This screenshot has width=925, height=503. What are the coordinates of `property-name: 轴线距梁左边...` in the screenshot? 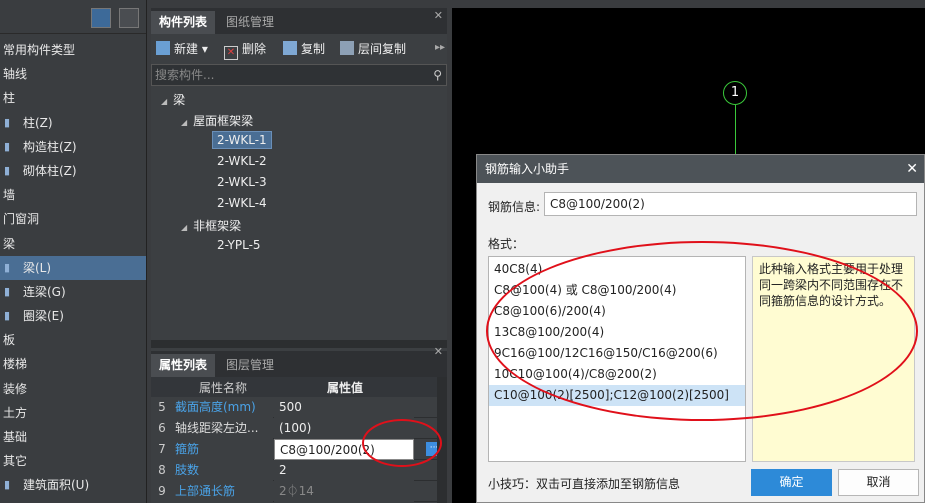 It's located at (223, 428).